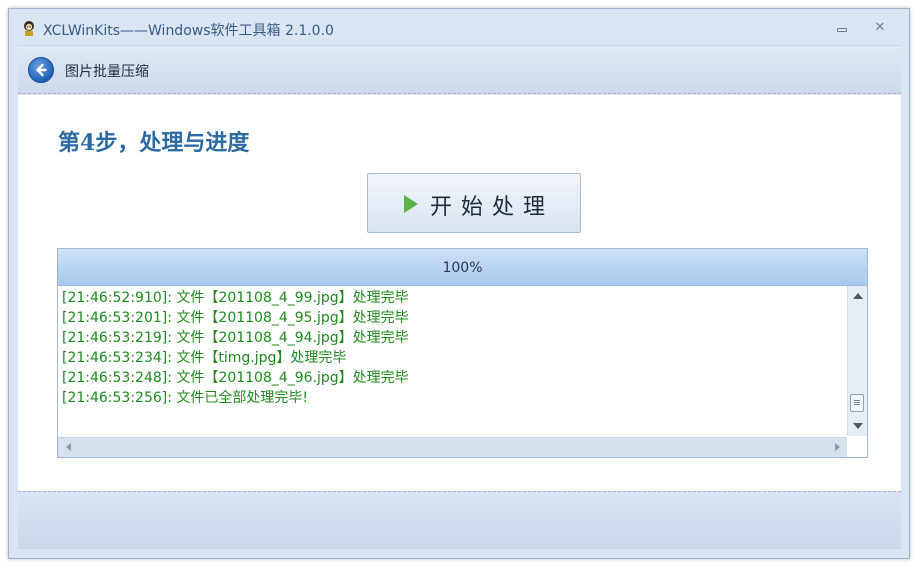 The width and height of the screenshot is (921, 571). I want to click on scroll-left-icon, so click(68, 447).